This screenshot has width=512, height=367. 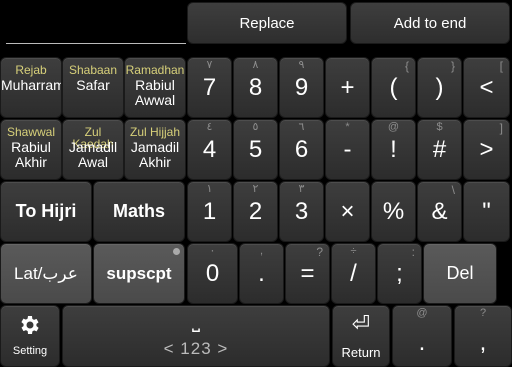 What do you see at coordinates (31, 70) in the screenshot?
I see `month-alt-label: Rejab` at bounding box center [31, 70].